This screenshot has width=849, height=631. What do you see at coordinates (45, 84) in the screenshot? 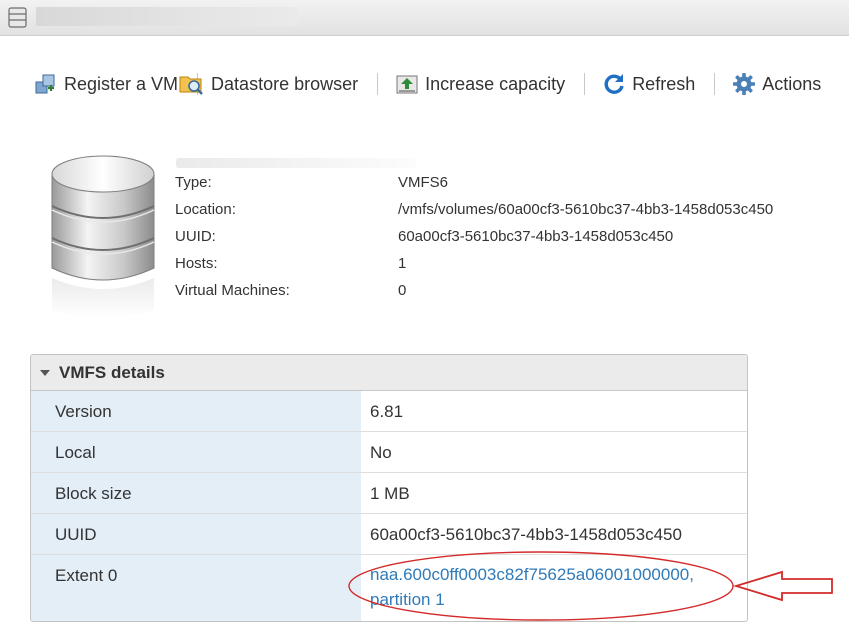
I see `register-vm-icon` at bounding box center [45, 84].